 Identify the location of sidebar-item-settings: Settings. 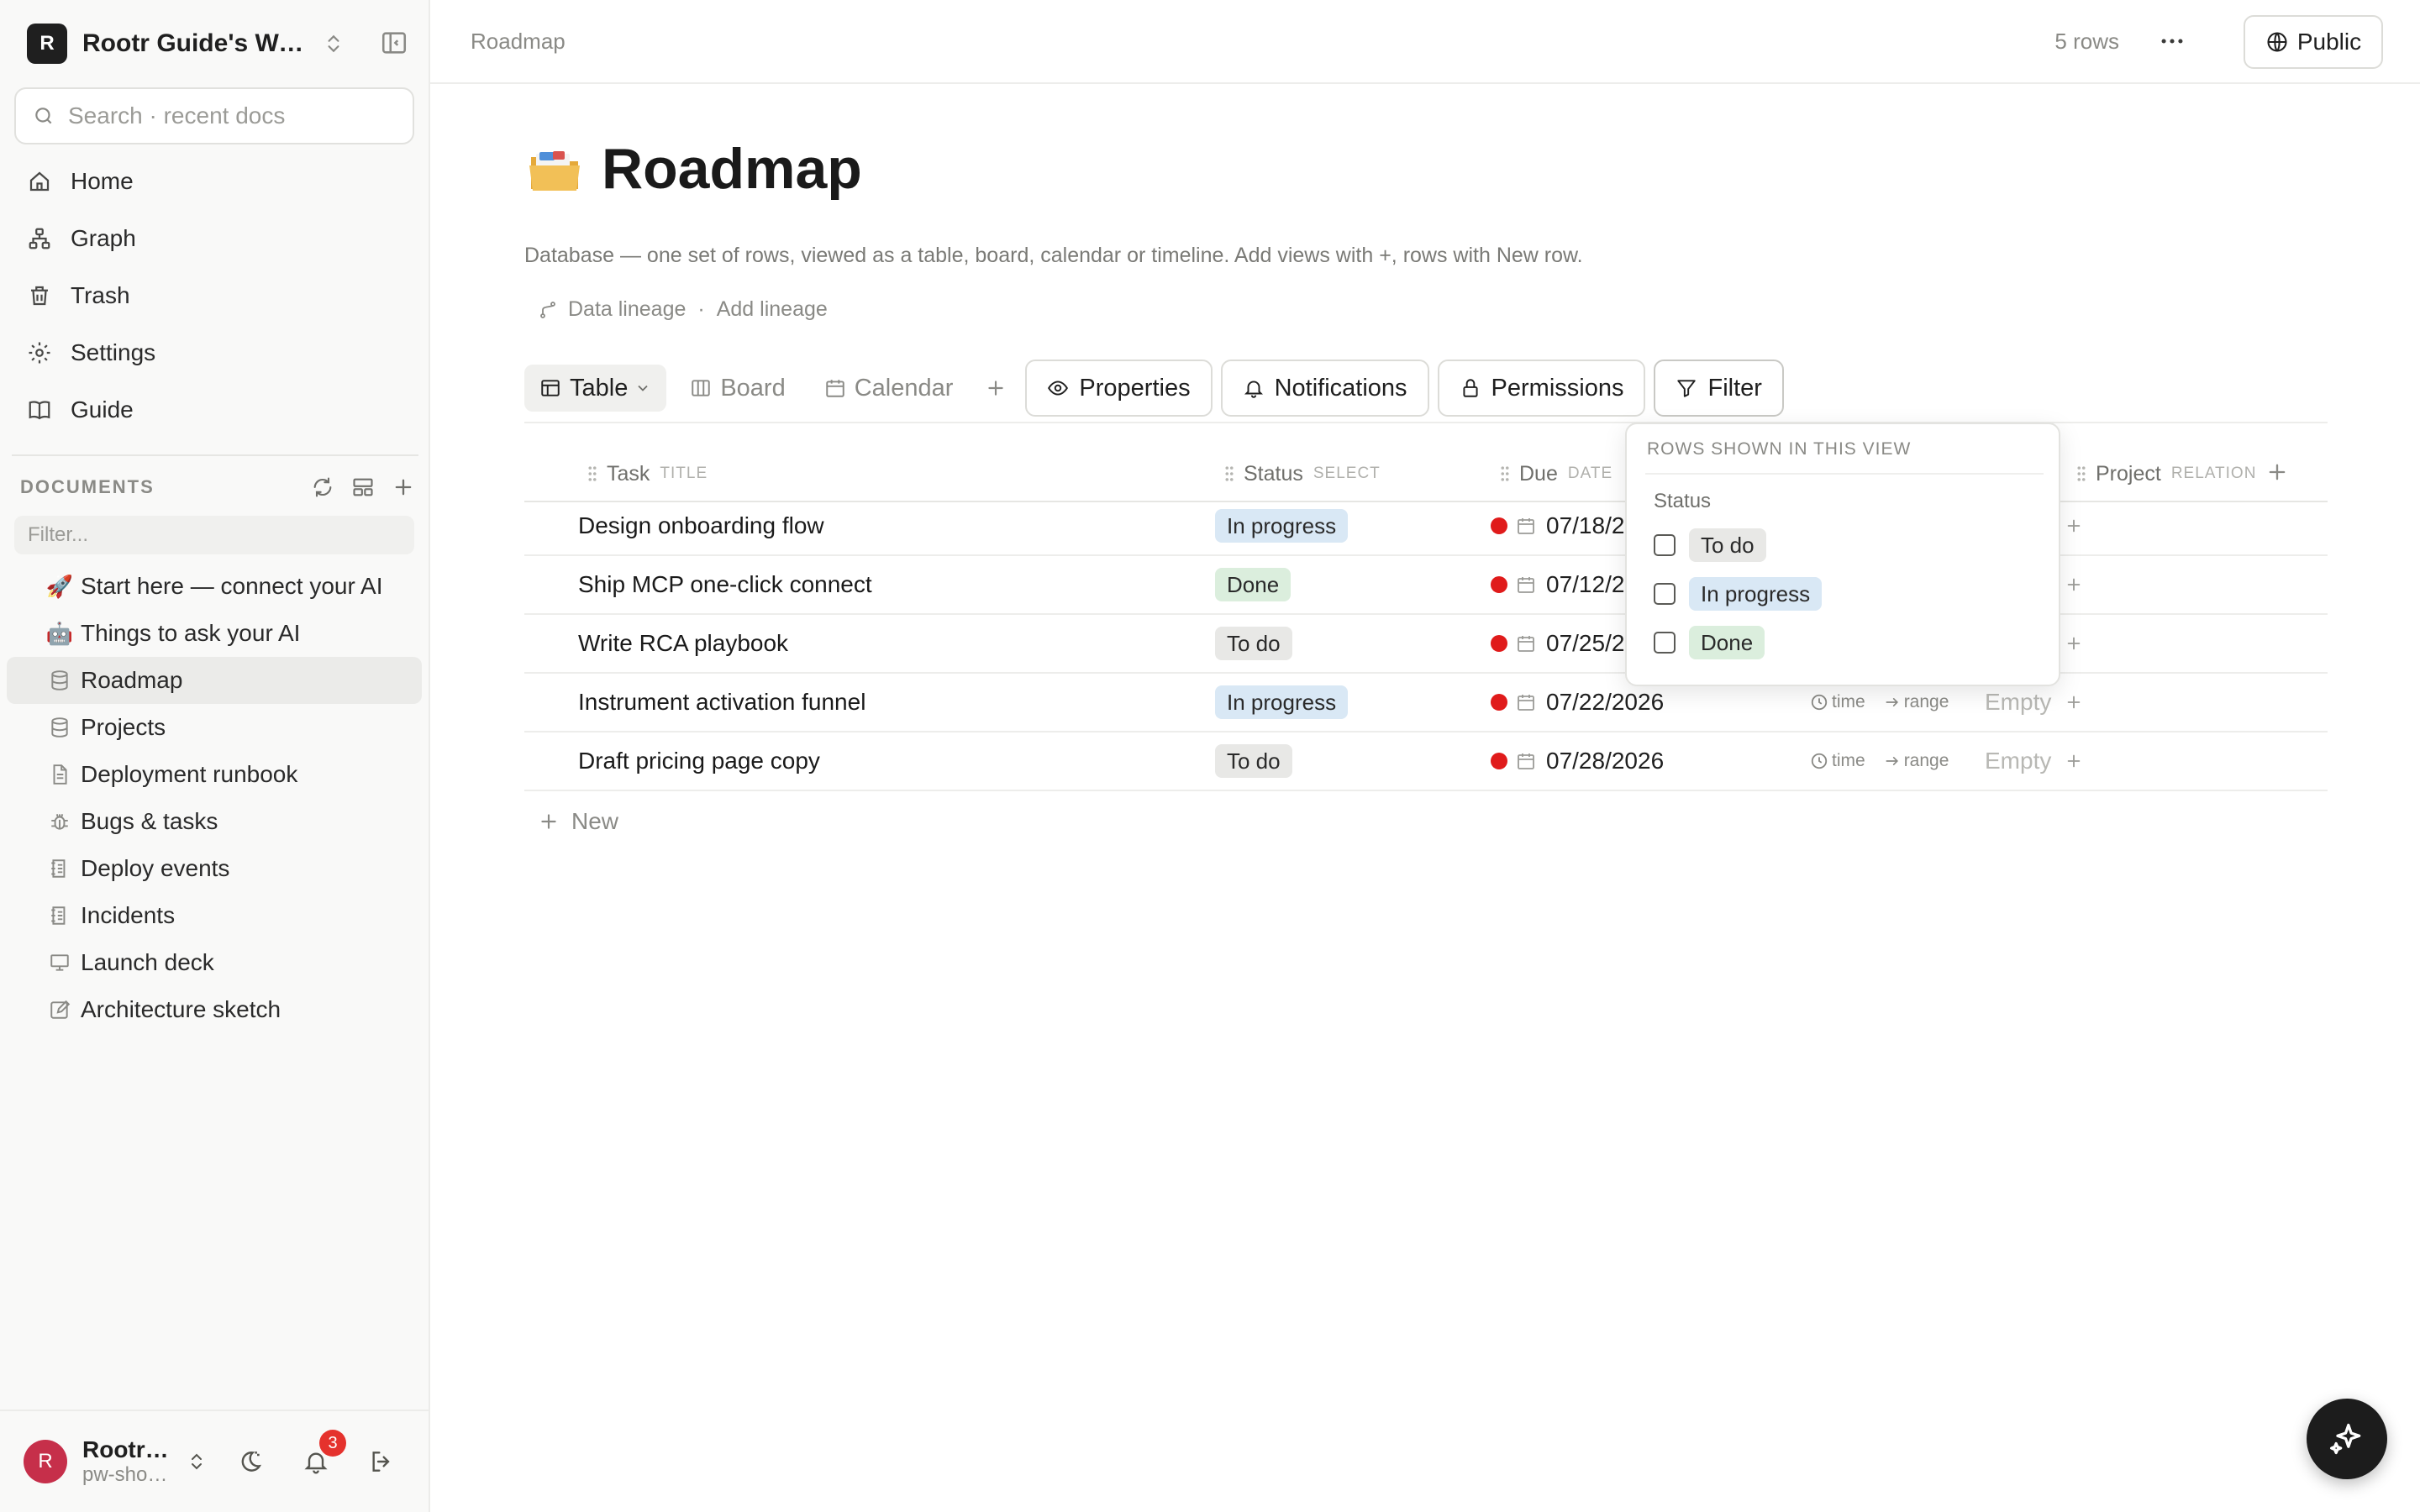
(216, 352).